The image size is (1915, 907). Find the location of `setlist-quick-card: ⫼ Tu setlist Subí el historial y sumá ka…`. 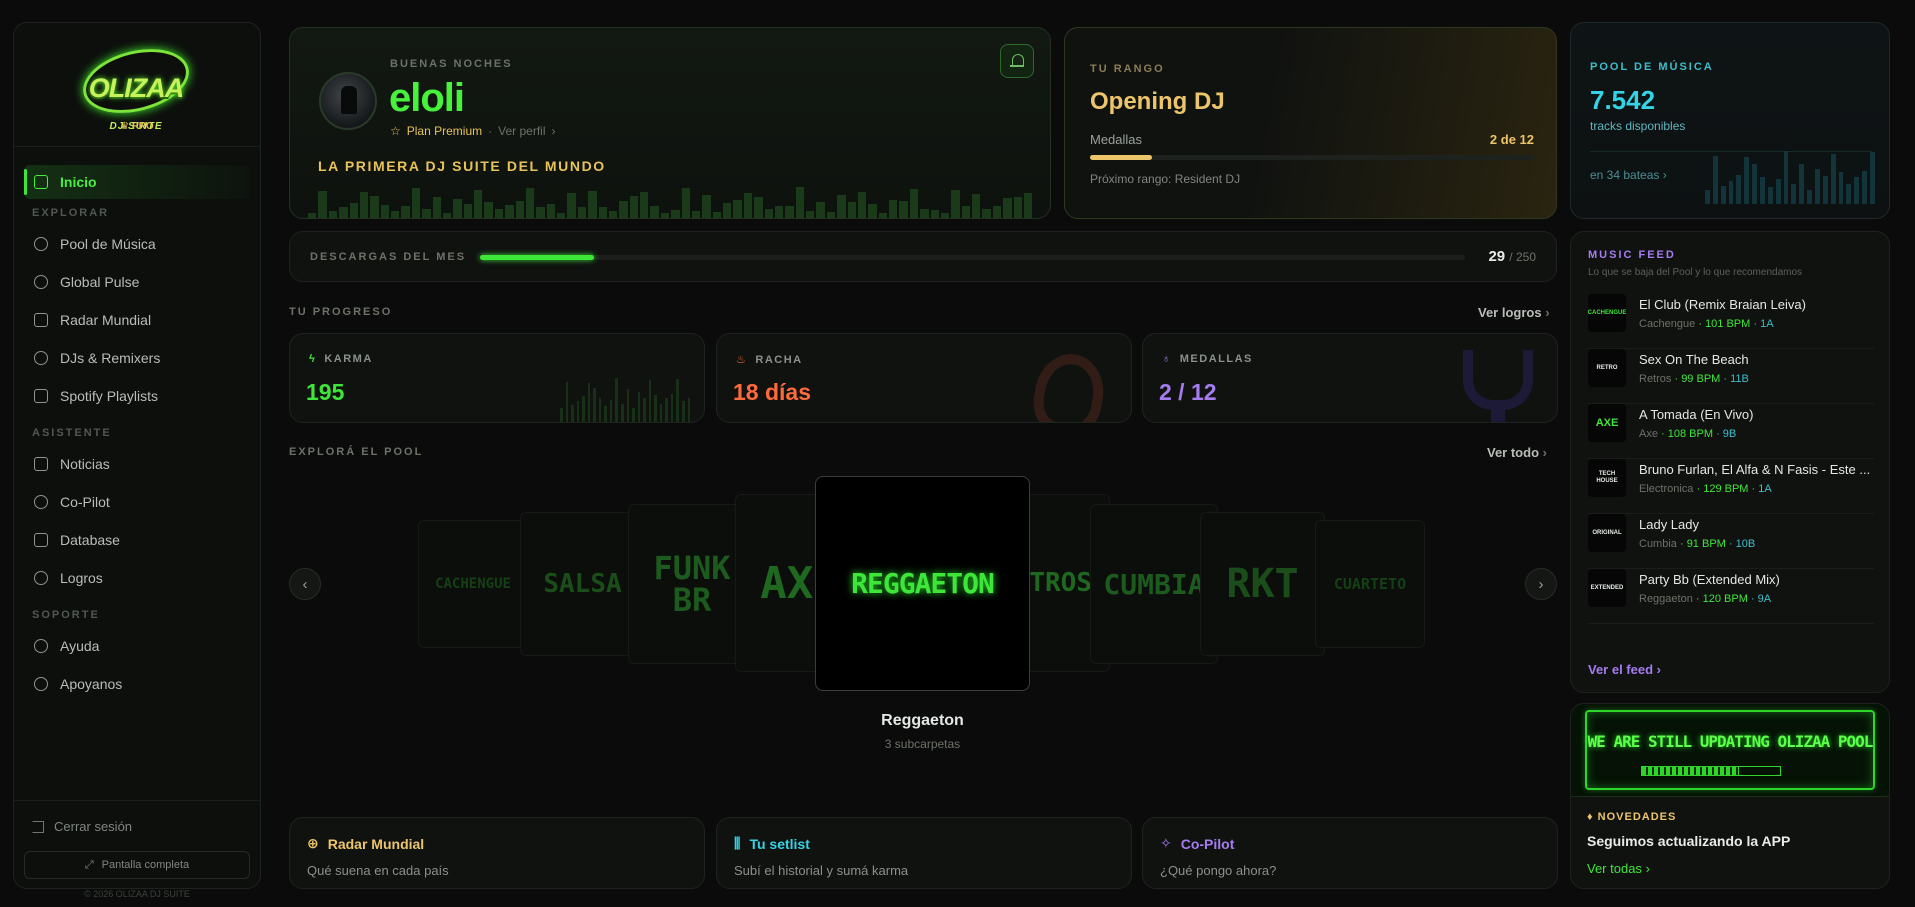

setlist-quick-card: ⫼ Tu setlist Subí el historial y sumá ka… is located at coordinates (924, 853).